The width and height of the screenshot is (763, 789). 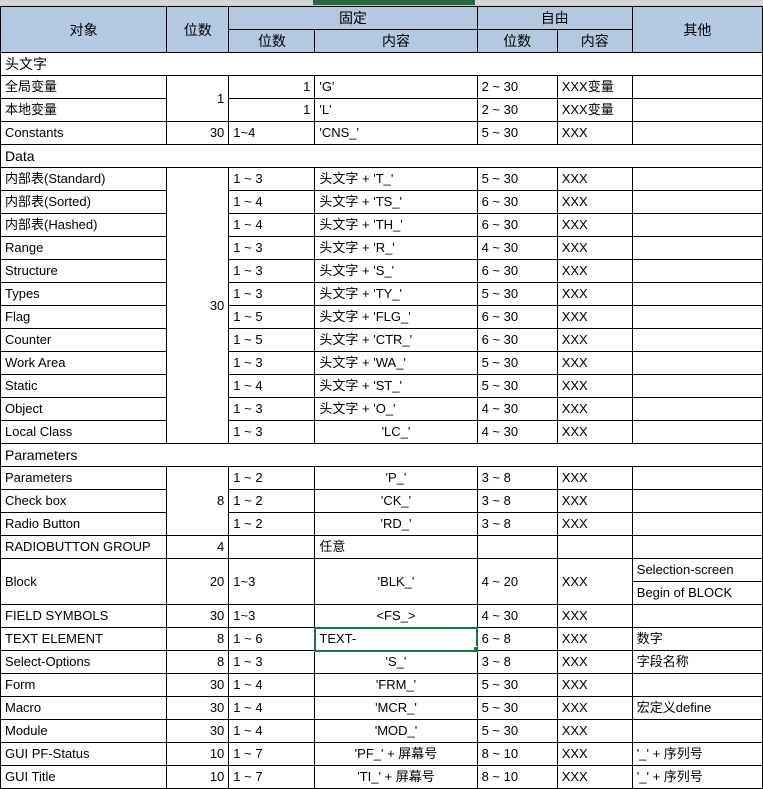 What do you see at coordinates (84, 409) in the screenshot?
I see `cell-object: Object` at bounding box center [84, 409].